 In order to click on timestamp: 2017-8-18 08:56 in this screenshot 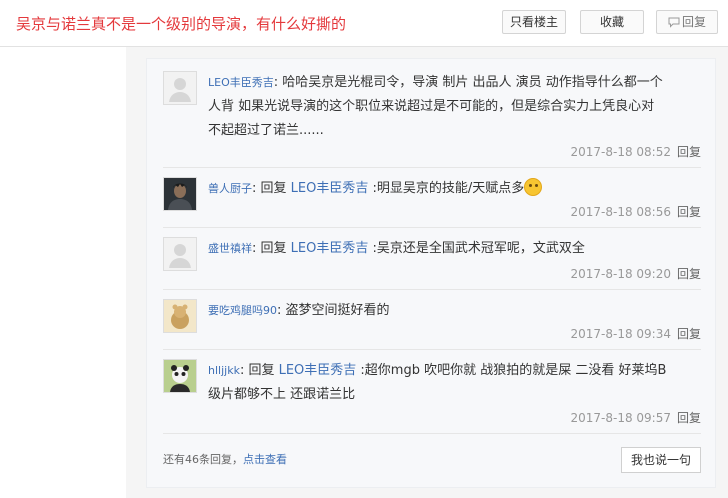, I will do `click(620, 212)`.